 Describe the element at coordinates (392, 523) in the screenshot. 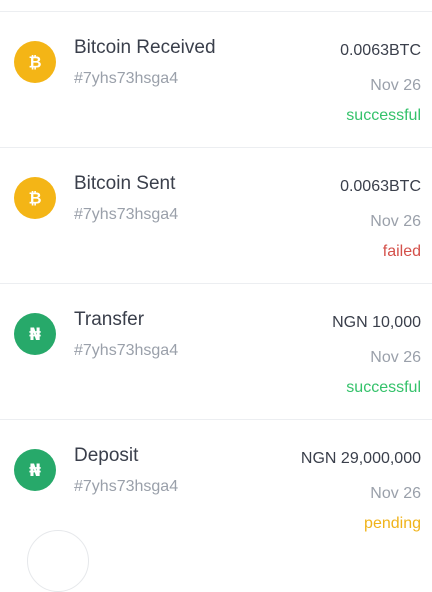

I see `transaction-status: pending` at that location.